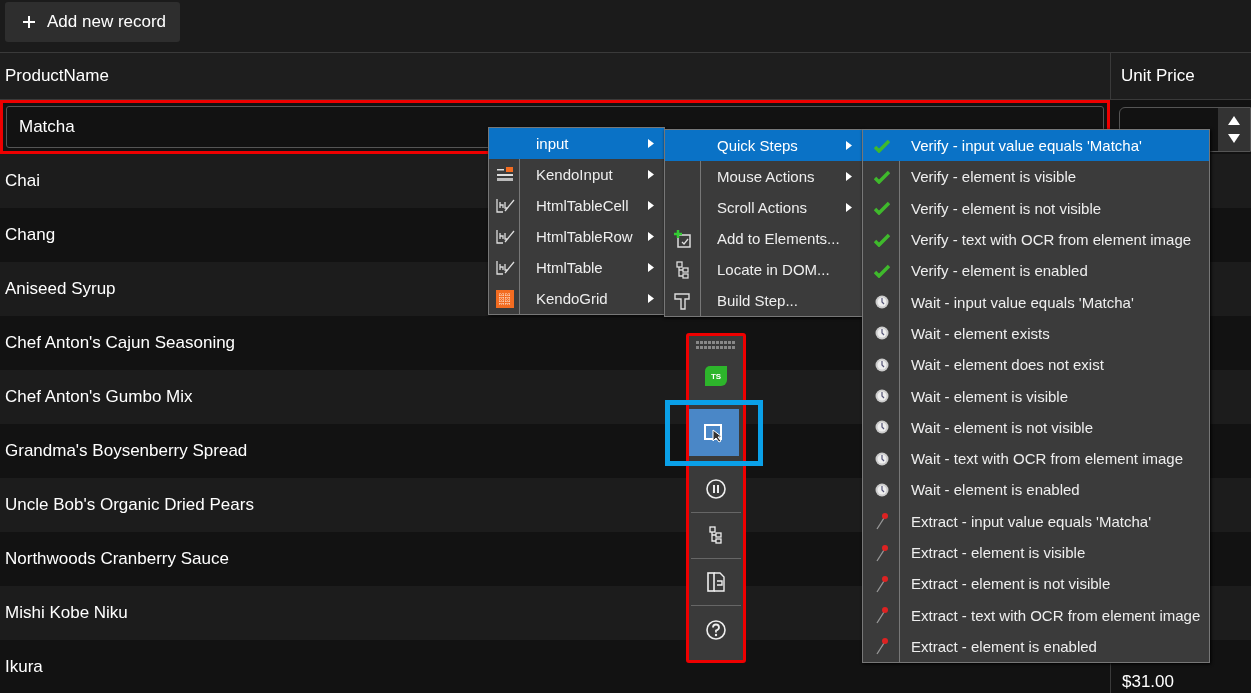  What do you see at coordinates (99, 397) in the screenshot?
I see `table-cell: Chef Anton's Gumbo Mix` at bounding box center [99, 397].